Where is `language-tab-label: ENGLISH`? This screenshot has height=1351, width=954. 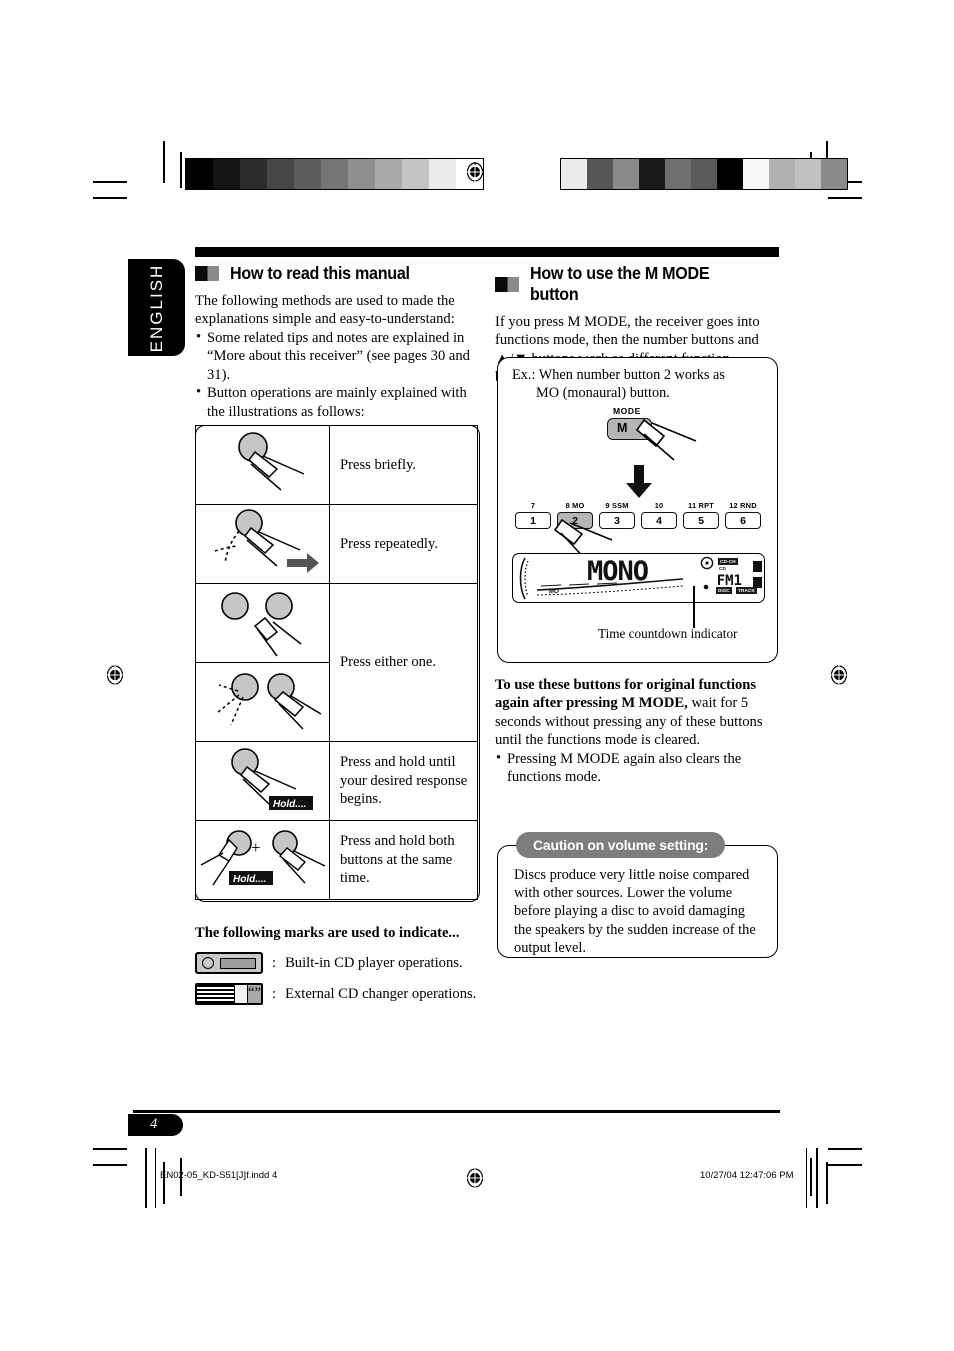
language-tab-label: ENGLISH is located at coordinates (156, 307).